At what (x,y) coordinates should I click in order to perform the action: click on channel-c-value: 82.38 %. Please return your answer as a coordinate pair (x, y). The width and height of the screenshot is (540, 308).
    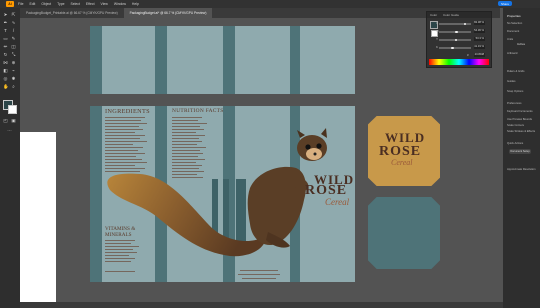
    Looking at the image, I should click on (479, 23).